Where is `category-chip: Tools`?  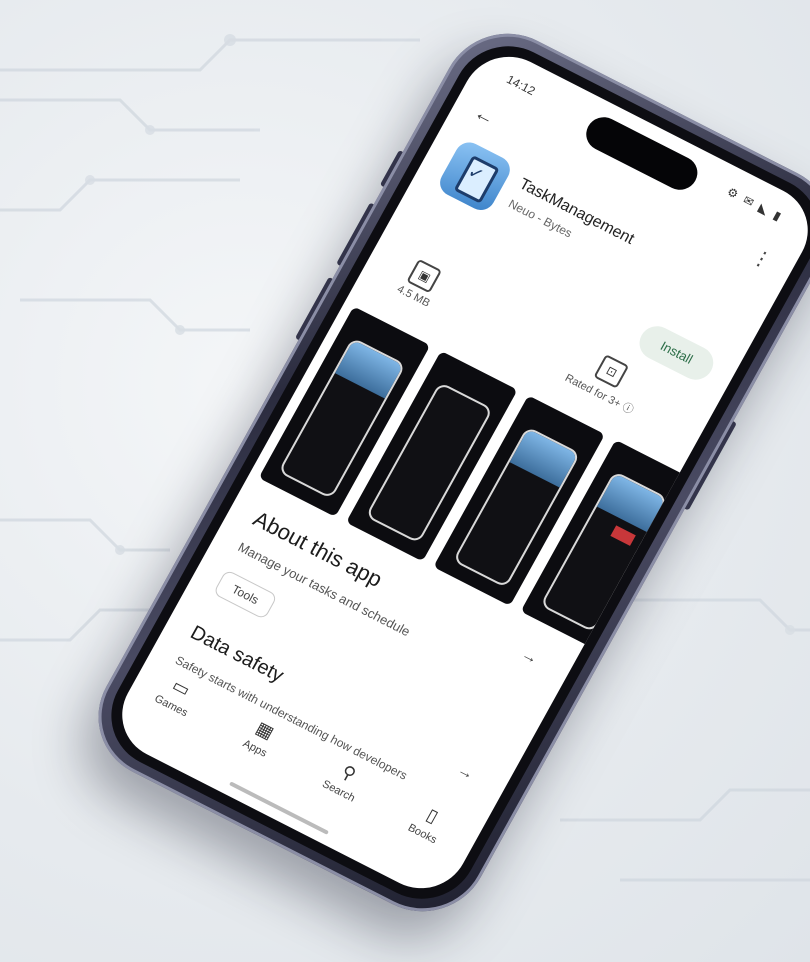
category-chip: Tools is located at coordinates (245, 595).